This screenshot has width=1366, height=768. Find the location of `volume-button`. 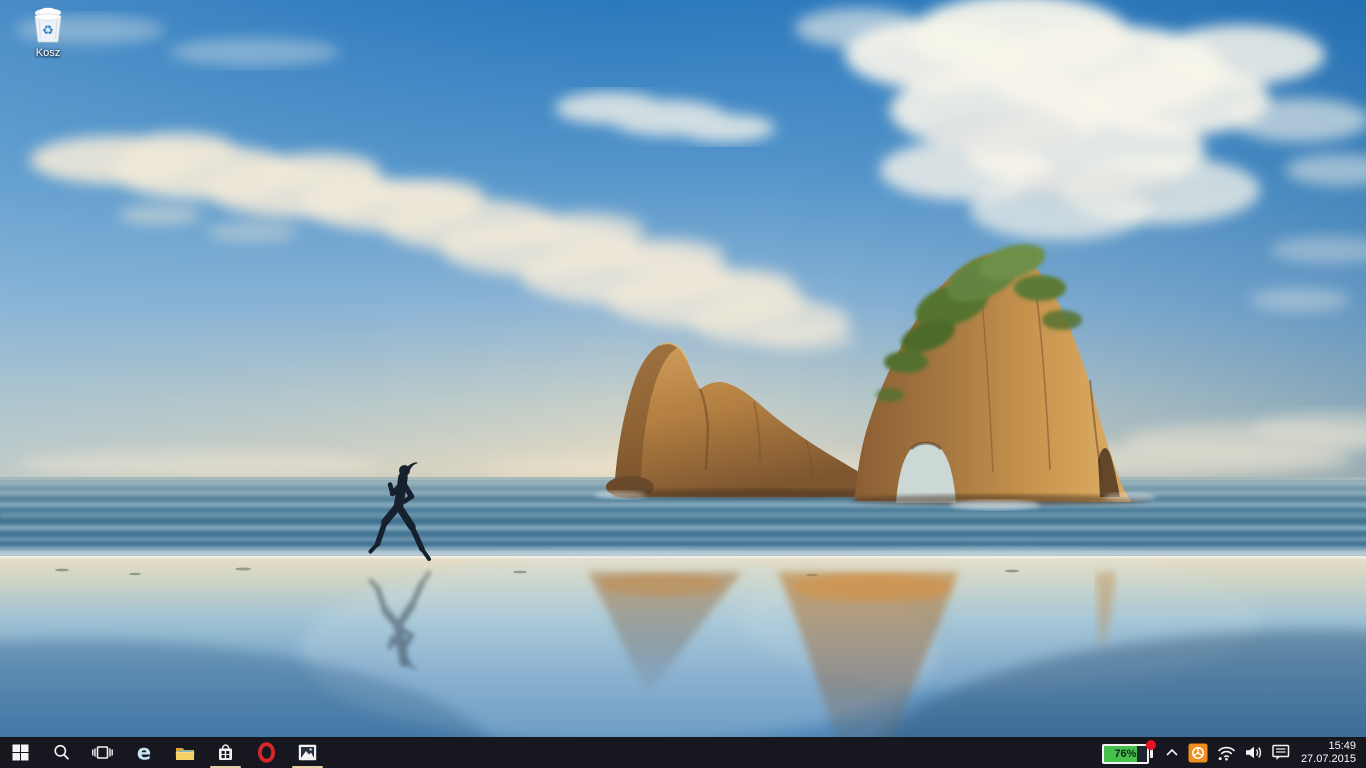

volume-button is located at coordinates (1254, 752).